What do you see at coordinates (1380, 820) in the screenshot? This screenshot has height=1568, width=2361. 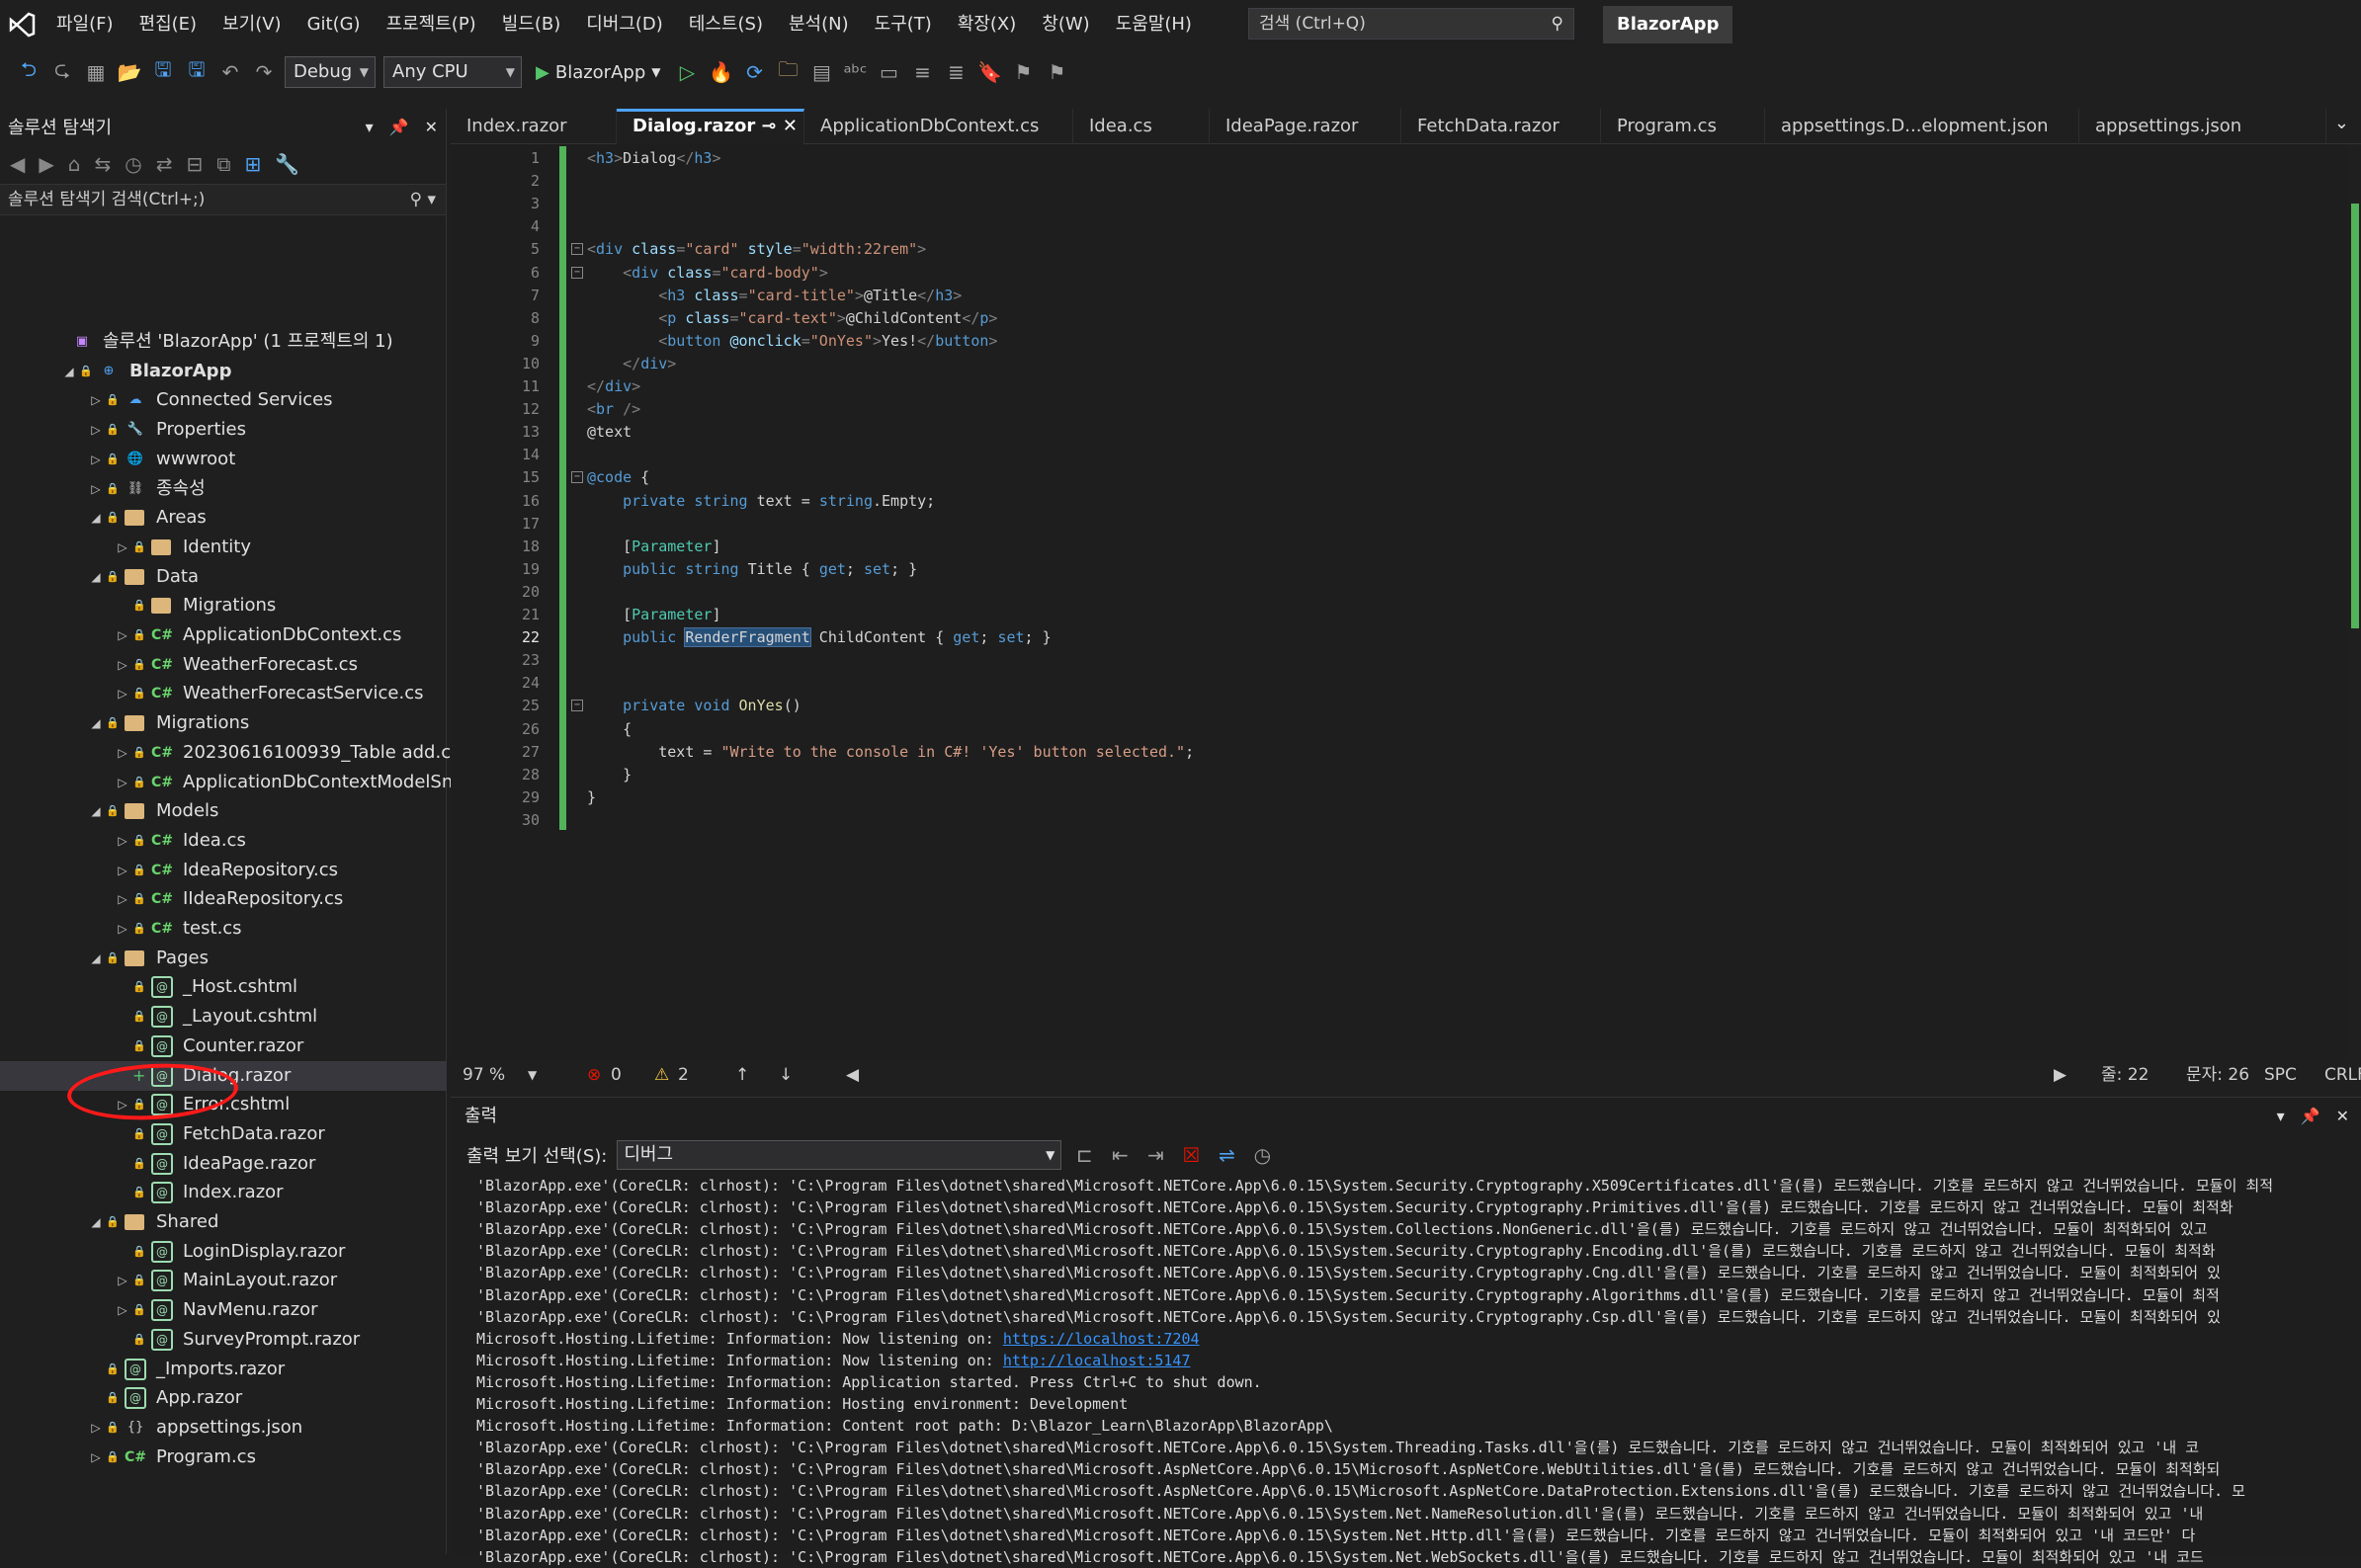 I see `code-line: 30` at bounding box center [1380, 820].